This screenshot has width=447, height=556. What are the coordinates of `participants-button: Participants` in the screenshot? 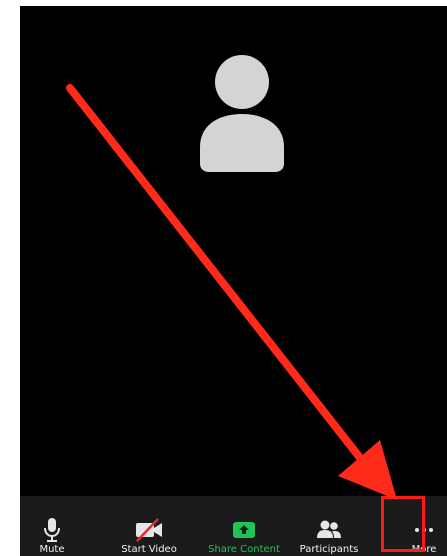 It's located at (329, 526).